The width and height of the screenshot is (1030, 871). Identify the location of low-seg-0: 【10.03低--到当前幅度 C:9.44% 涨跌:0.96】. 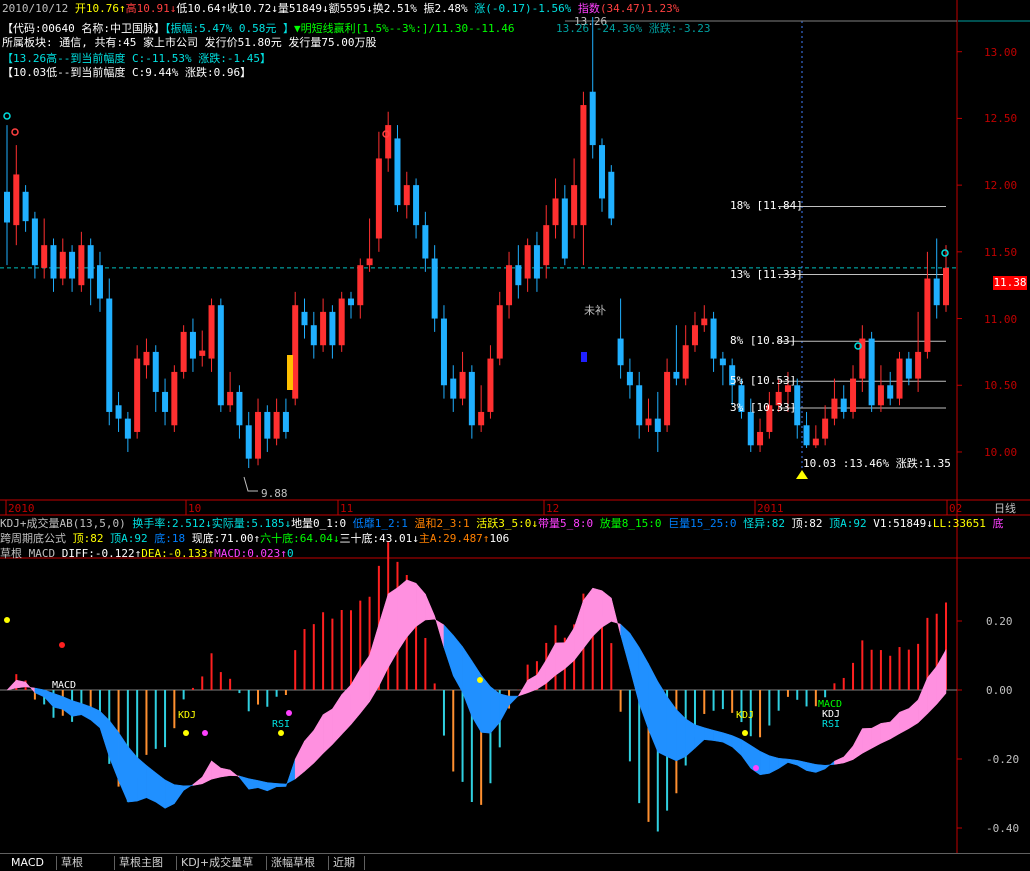
(127, 72).